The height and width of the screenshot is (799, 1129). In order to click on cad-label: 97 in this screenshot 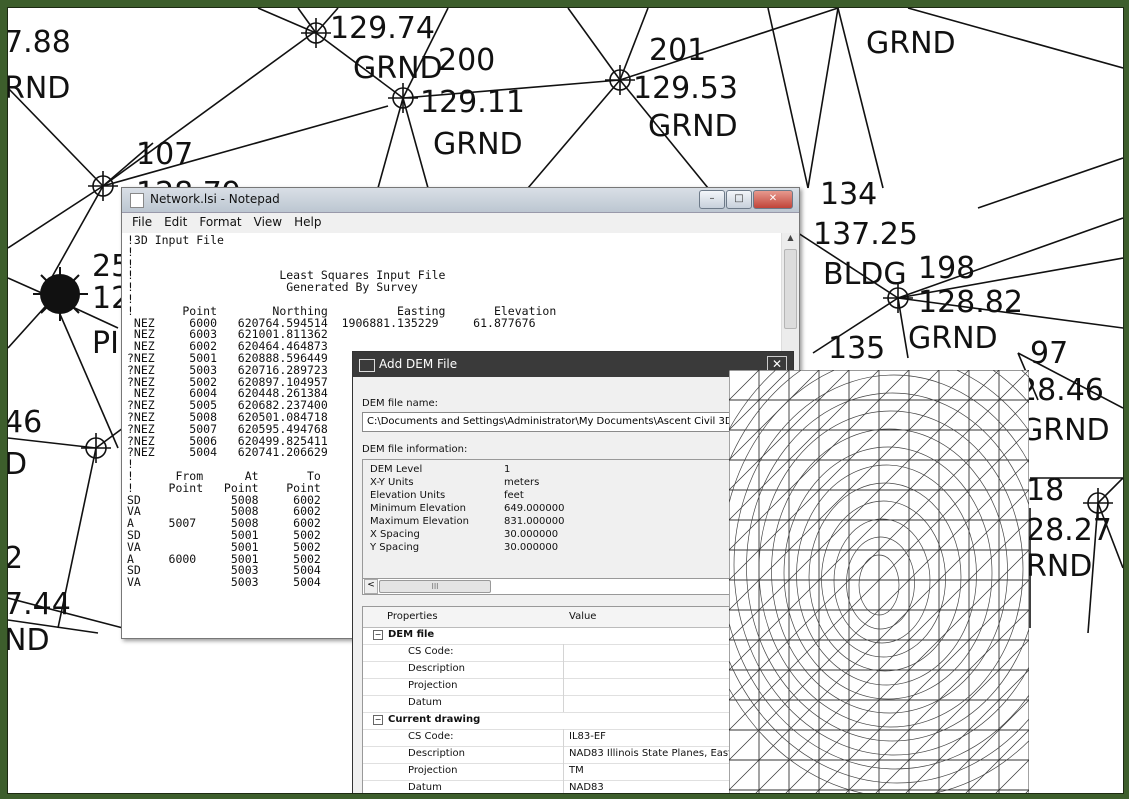, I will do `click(1049, 353)`.